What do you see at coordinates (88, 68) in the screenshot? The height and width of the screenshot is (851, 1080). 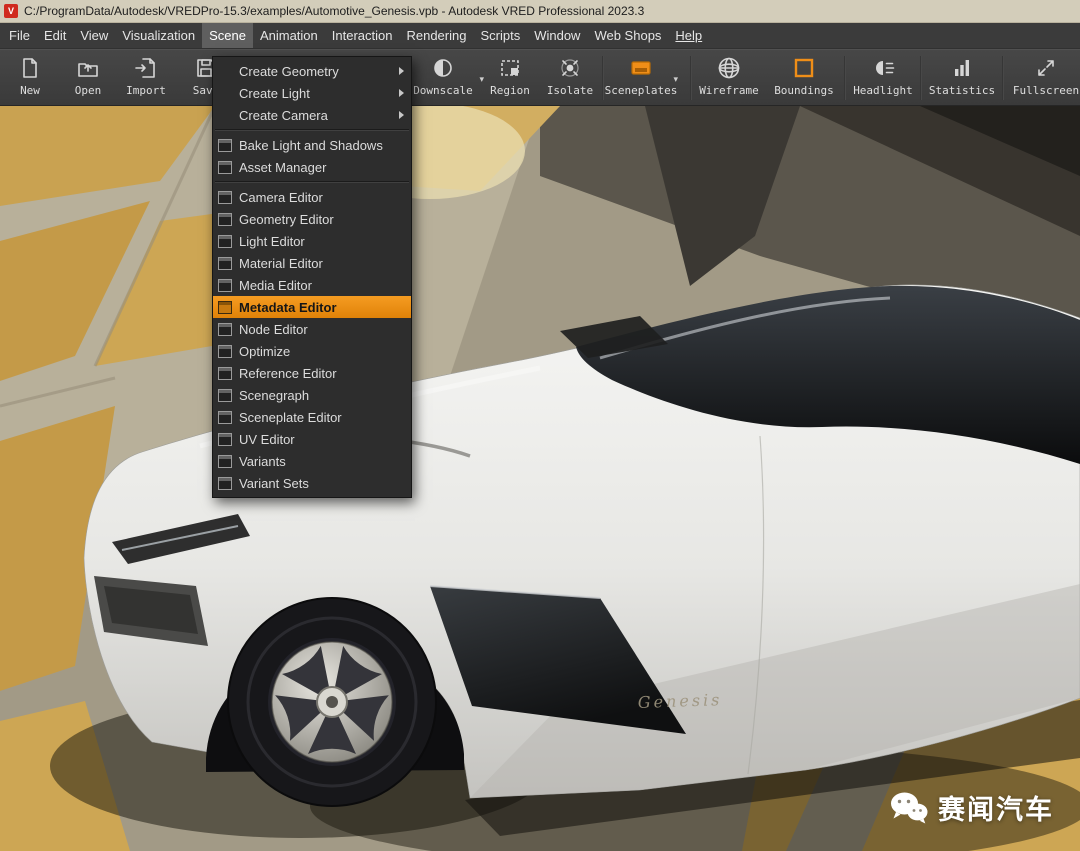 I see `open-file-icon` at bounding box center [88, 68].